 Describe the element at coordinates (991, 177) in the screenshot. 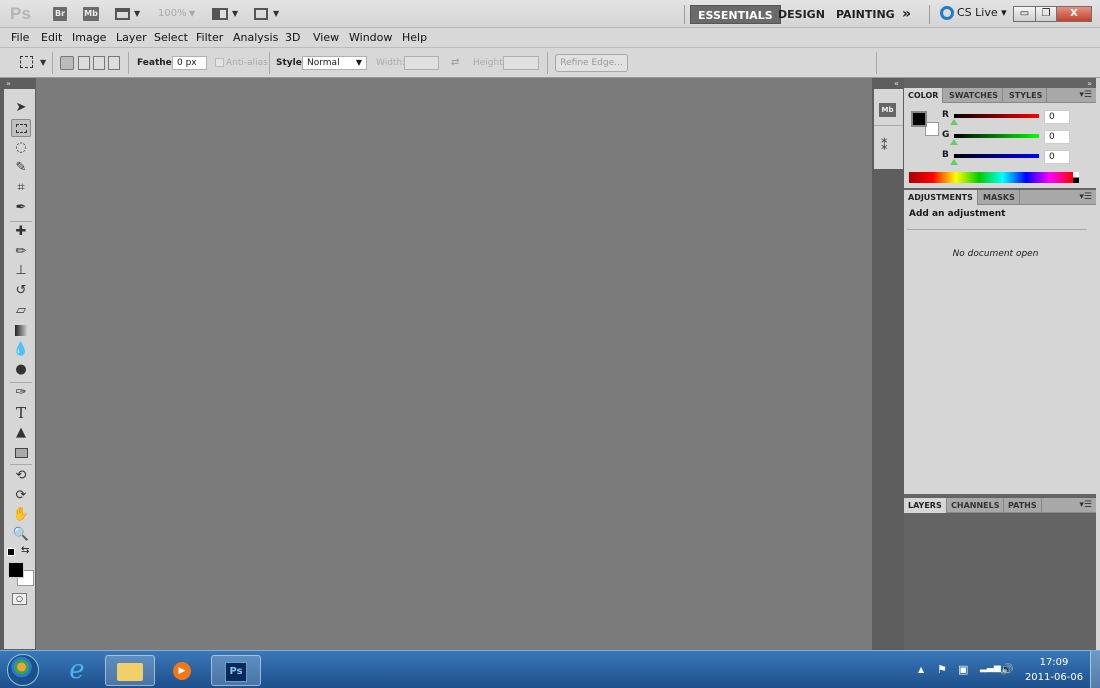

I see `color-ramp` at that location.